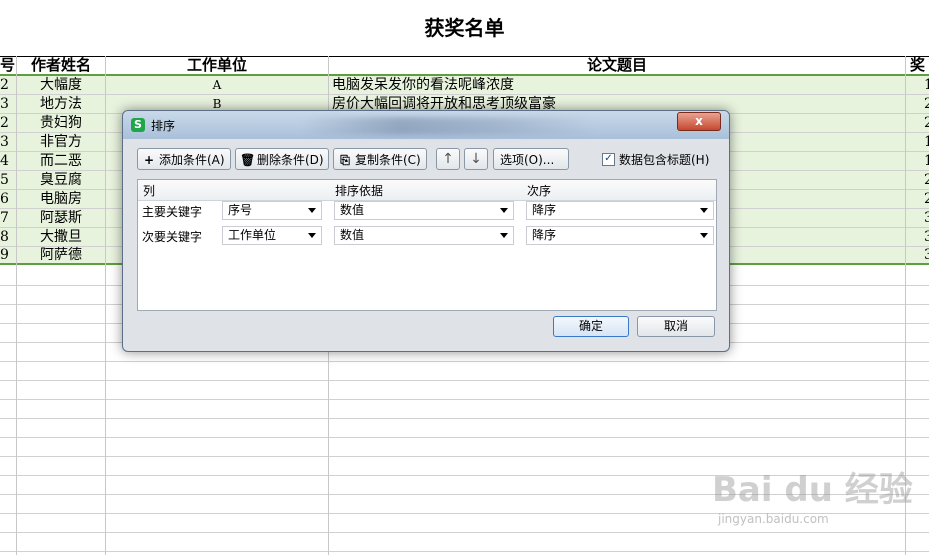 This screenshot has width=929, height=555. What do you see at coordinates (476, 159) in the screenshot?
I see `move-down-button: ↓` at bounding box center [476, 159].